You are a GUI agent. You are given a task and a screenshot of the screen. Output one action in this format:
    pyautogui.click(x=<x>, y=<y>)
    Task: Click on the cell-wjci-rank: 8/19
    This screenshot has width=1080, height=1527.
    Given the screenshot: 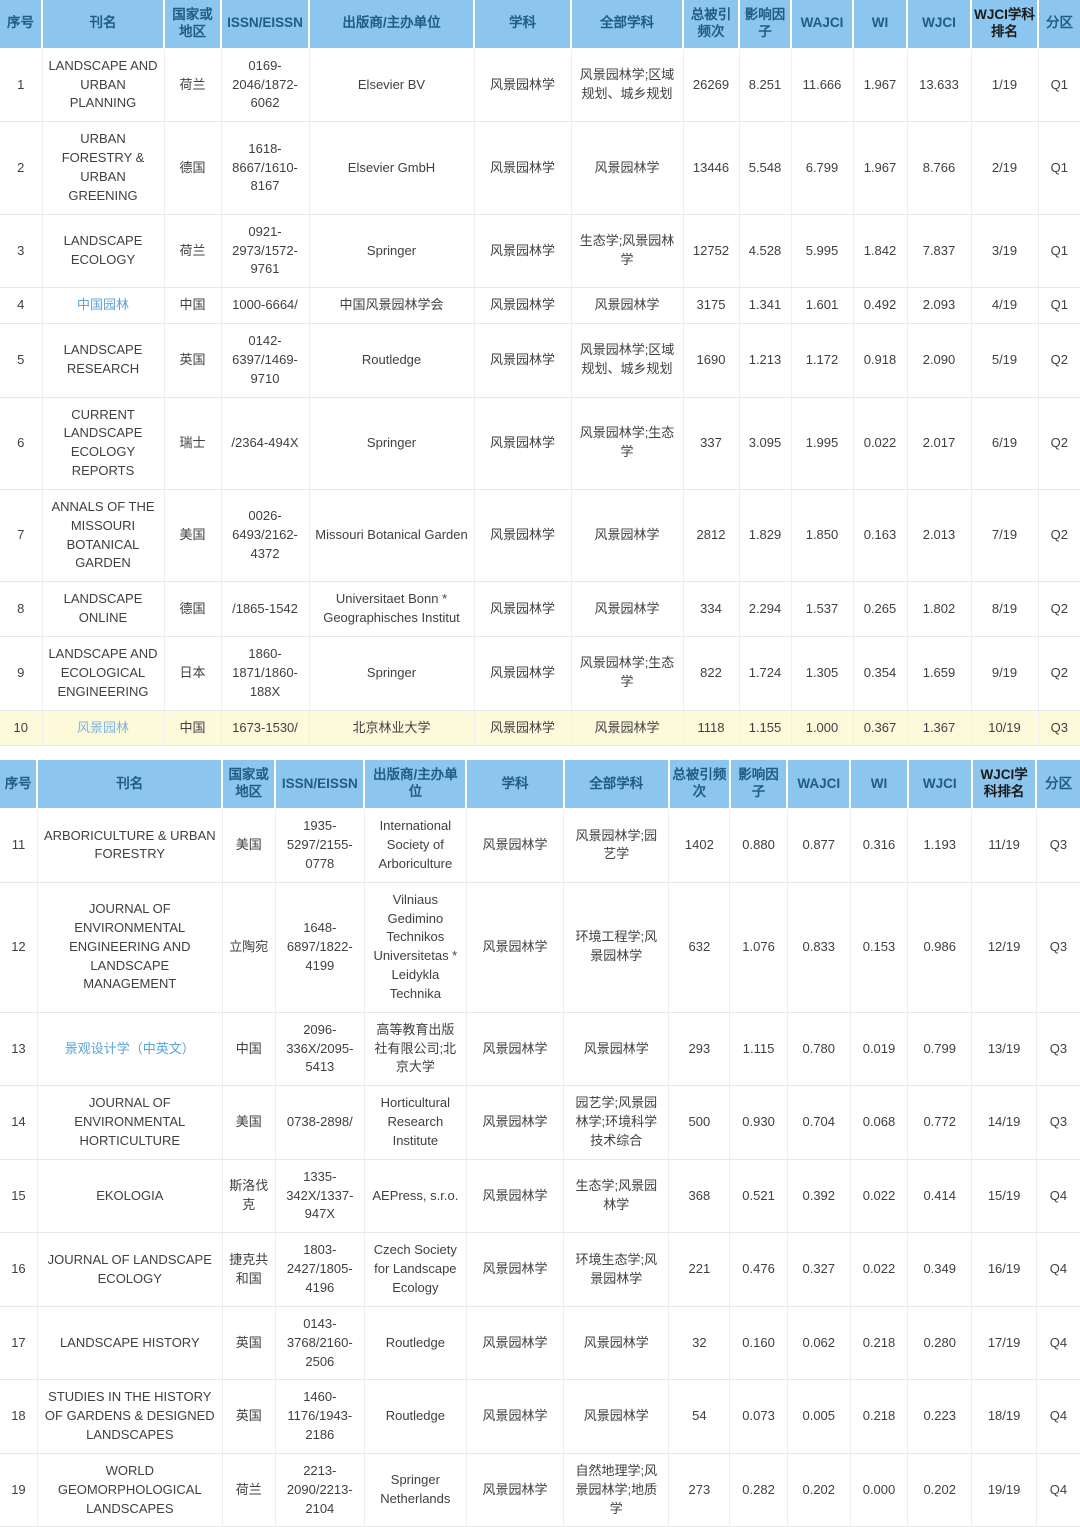 What is the action you would take?
    pyautogui.click(x=1005, y=609)
    